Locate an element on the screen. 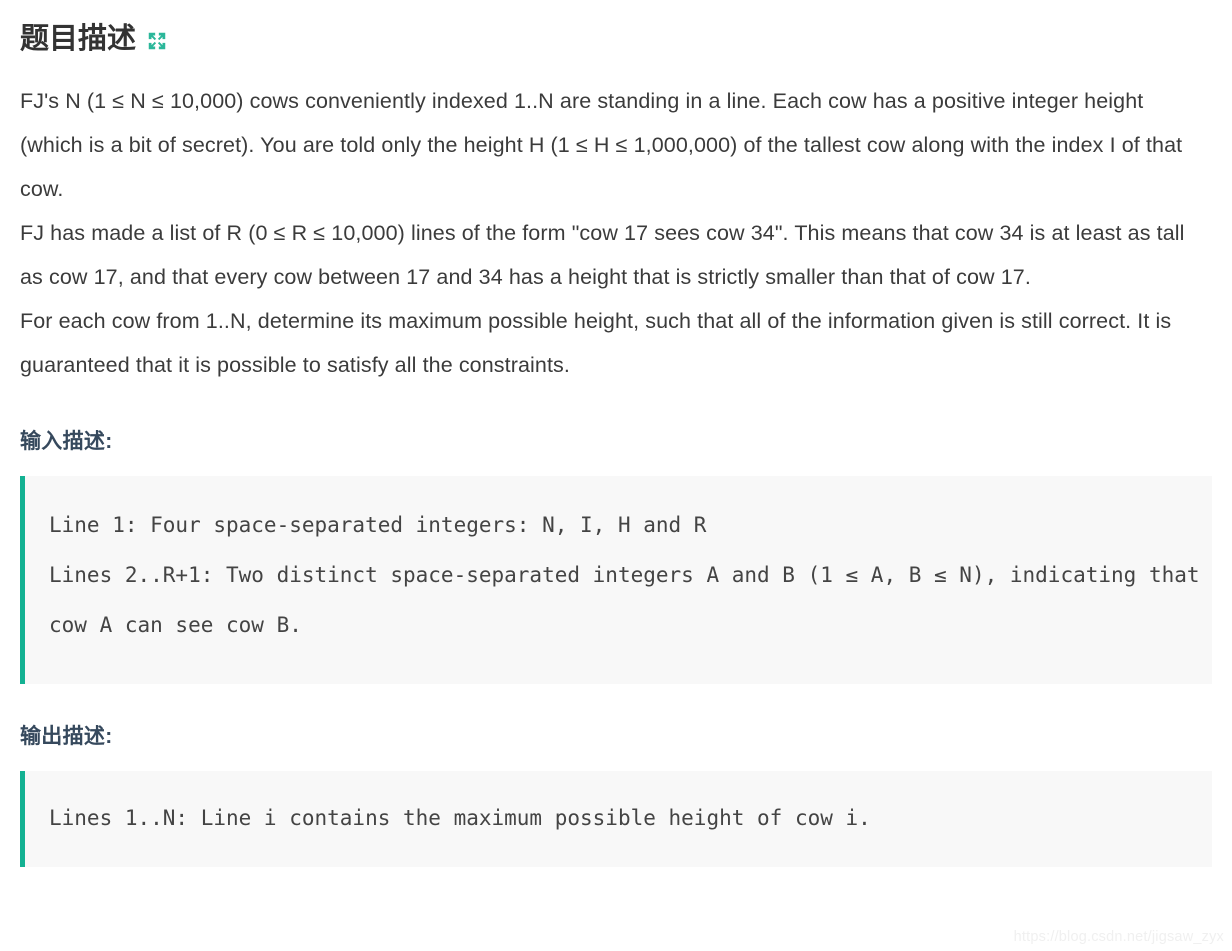 The width and height of the screenshot is (1232, 951). page-title-row: 题目描述 is located at coordinates (616, 30).